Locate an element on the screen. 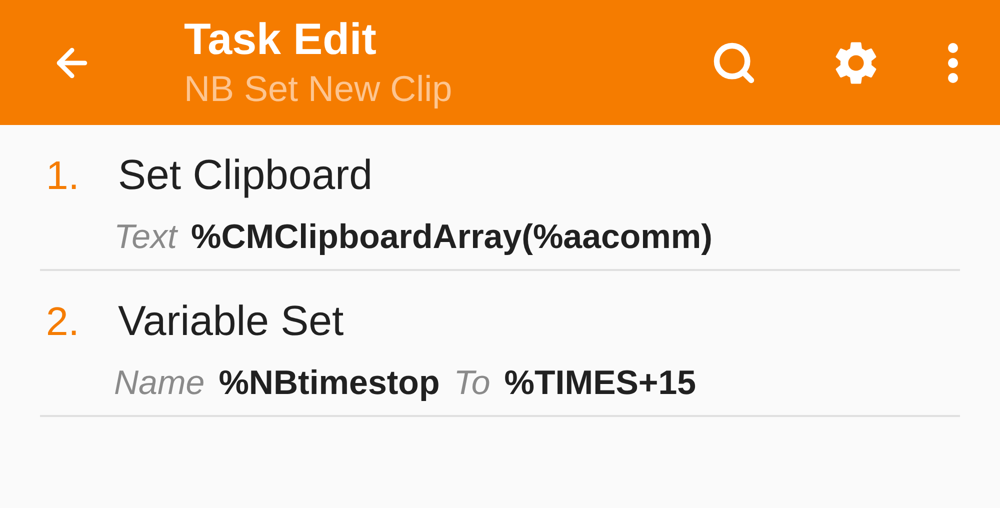  more-icon is located at coordinates (953, 62).